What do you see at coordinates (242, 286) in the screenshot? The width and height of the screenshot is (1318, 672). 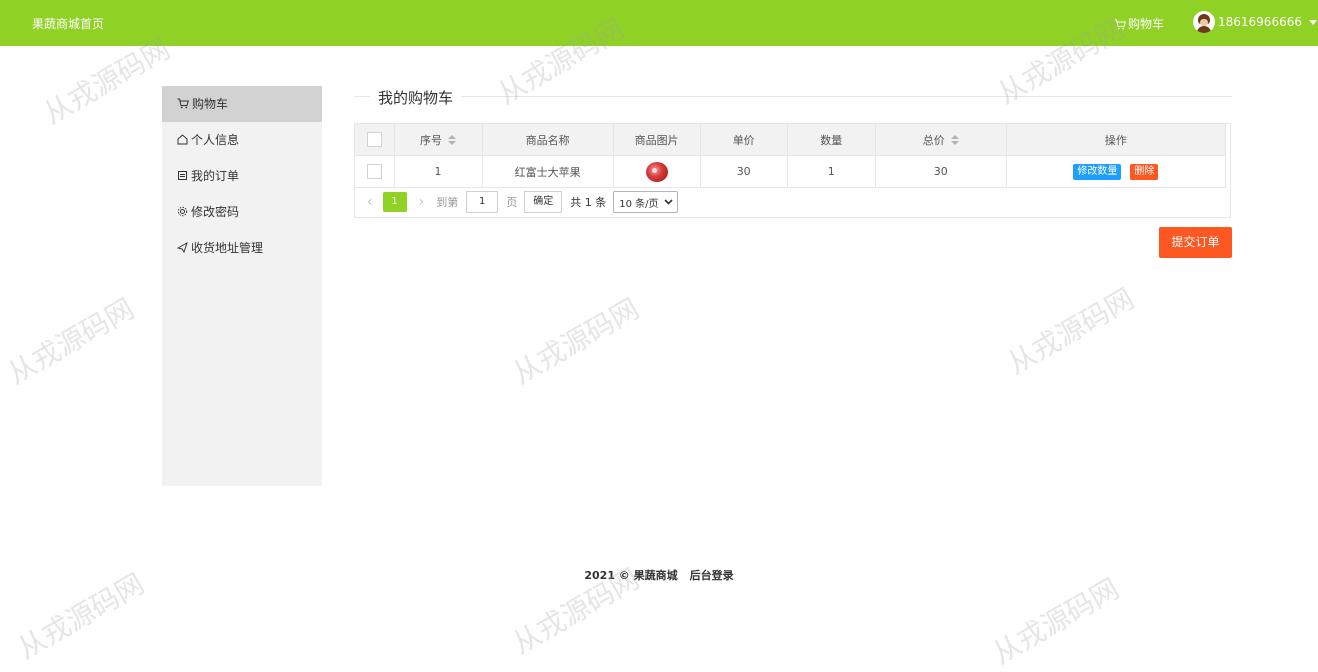 I see `sidebar: 购物车 个人信息 我的订单 修改密码 收货地址管理` at bounding box center [242, 286].